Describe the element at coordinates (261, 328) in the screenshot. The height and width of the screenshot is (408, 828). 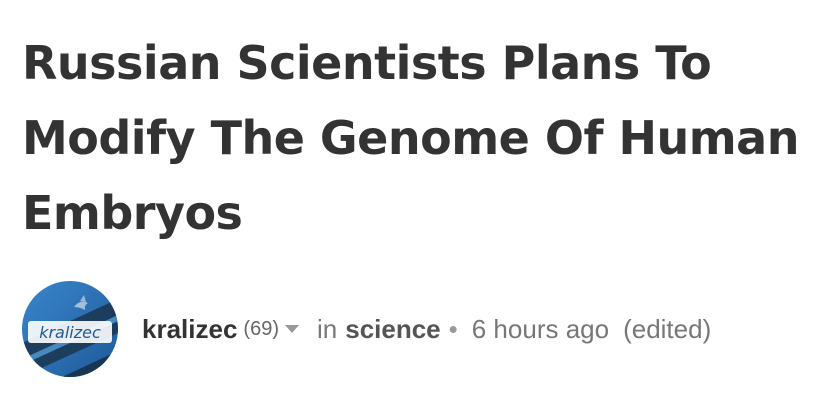
I see `author-reputation: (69)` at that location.